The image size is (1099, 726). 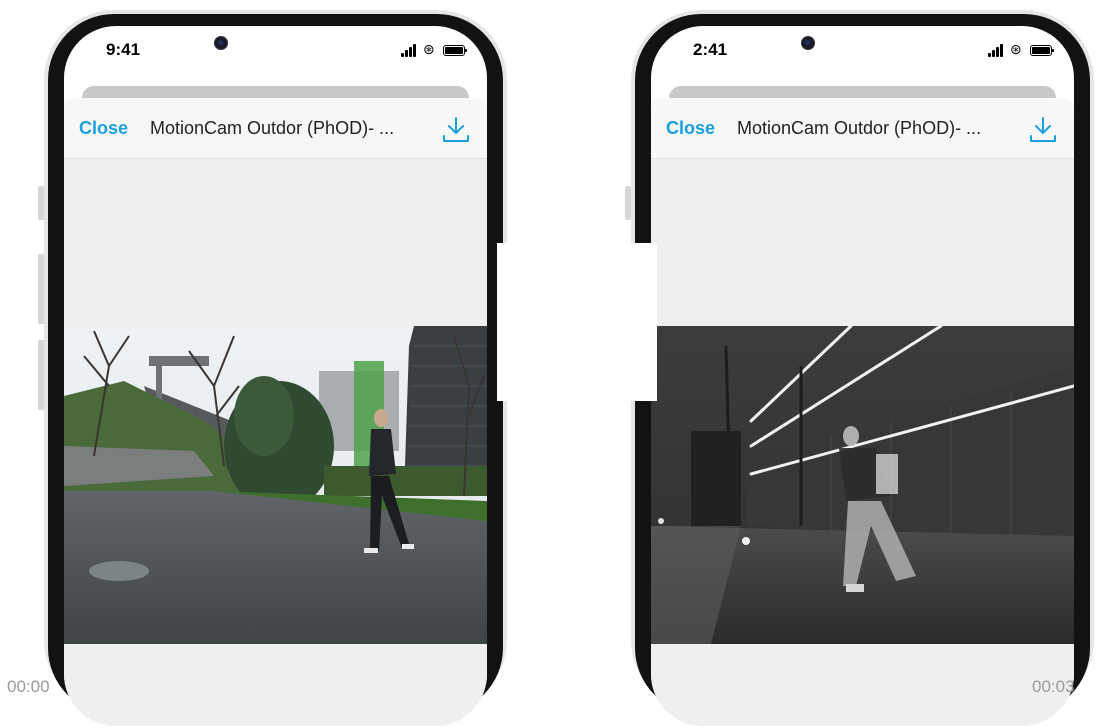 What do you see at coordinates (275, 51) in the screenshot?
I see `status-bar: 9:41 ⊛` at bounding box center [275, 51].